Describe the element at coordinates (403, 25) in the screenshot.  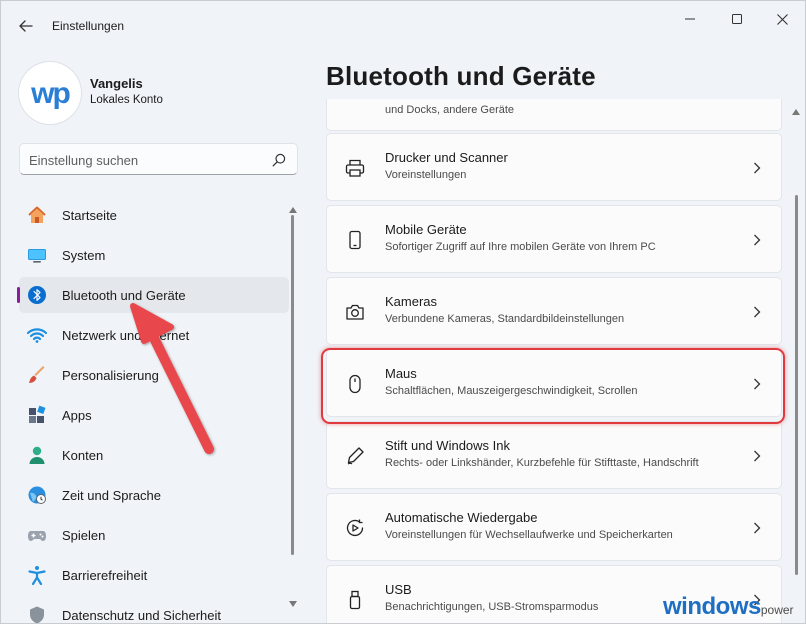
I see `title-bar: Einstellungen` at that location.